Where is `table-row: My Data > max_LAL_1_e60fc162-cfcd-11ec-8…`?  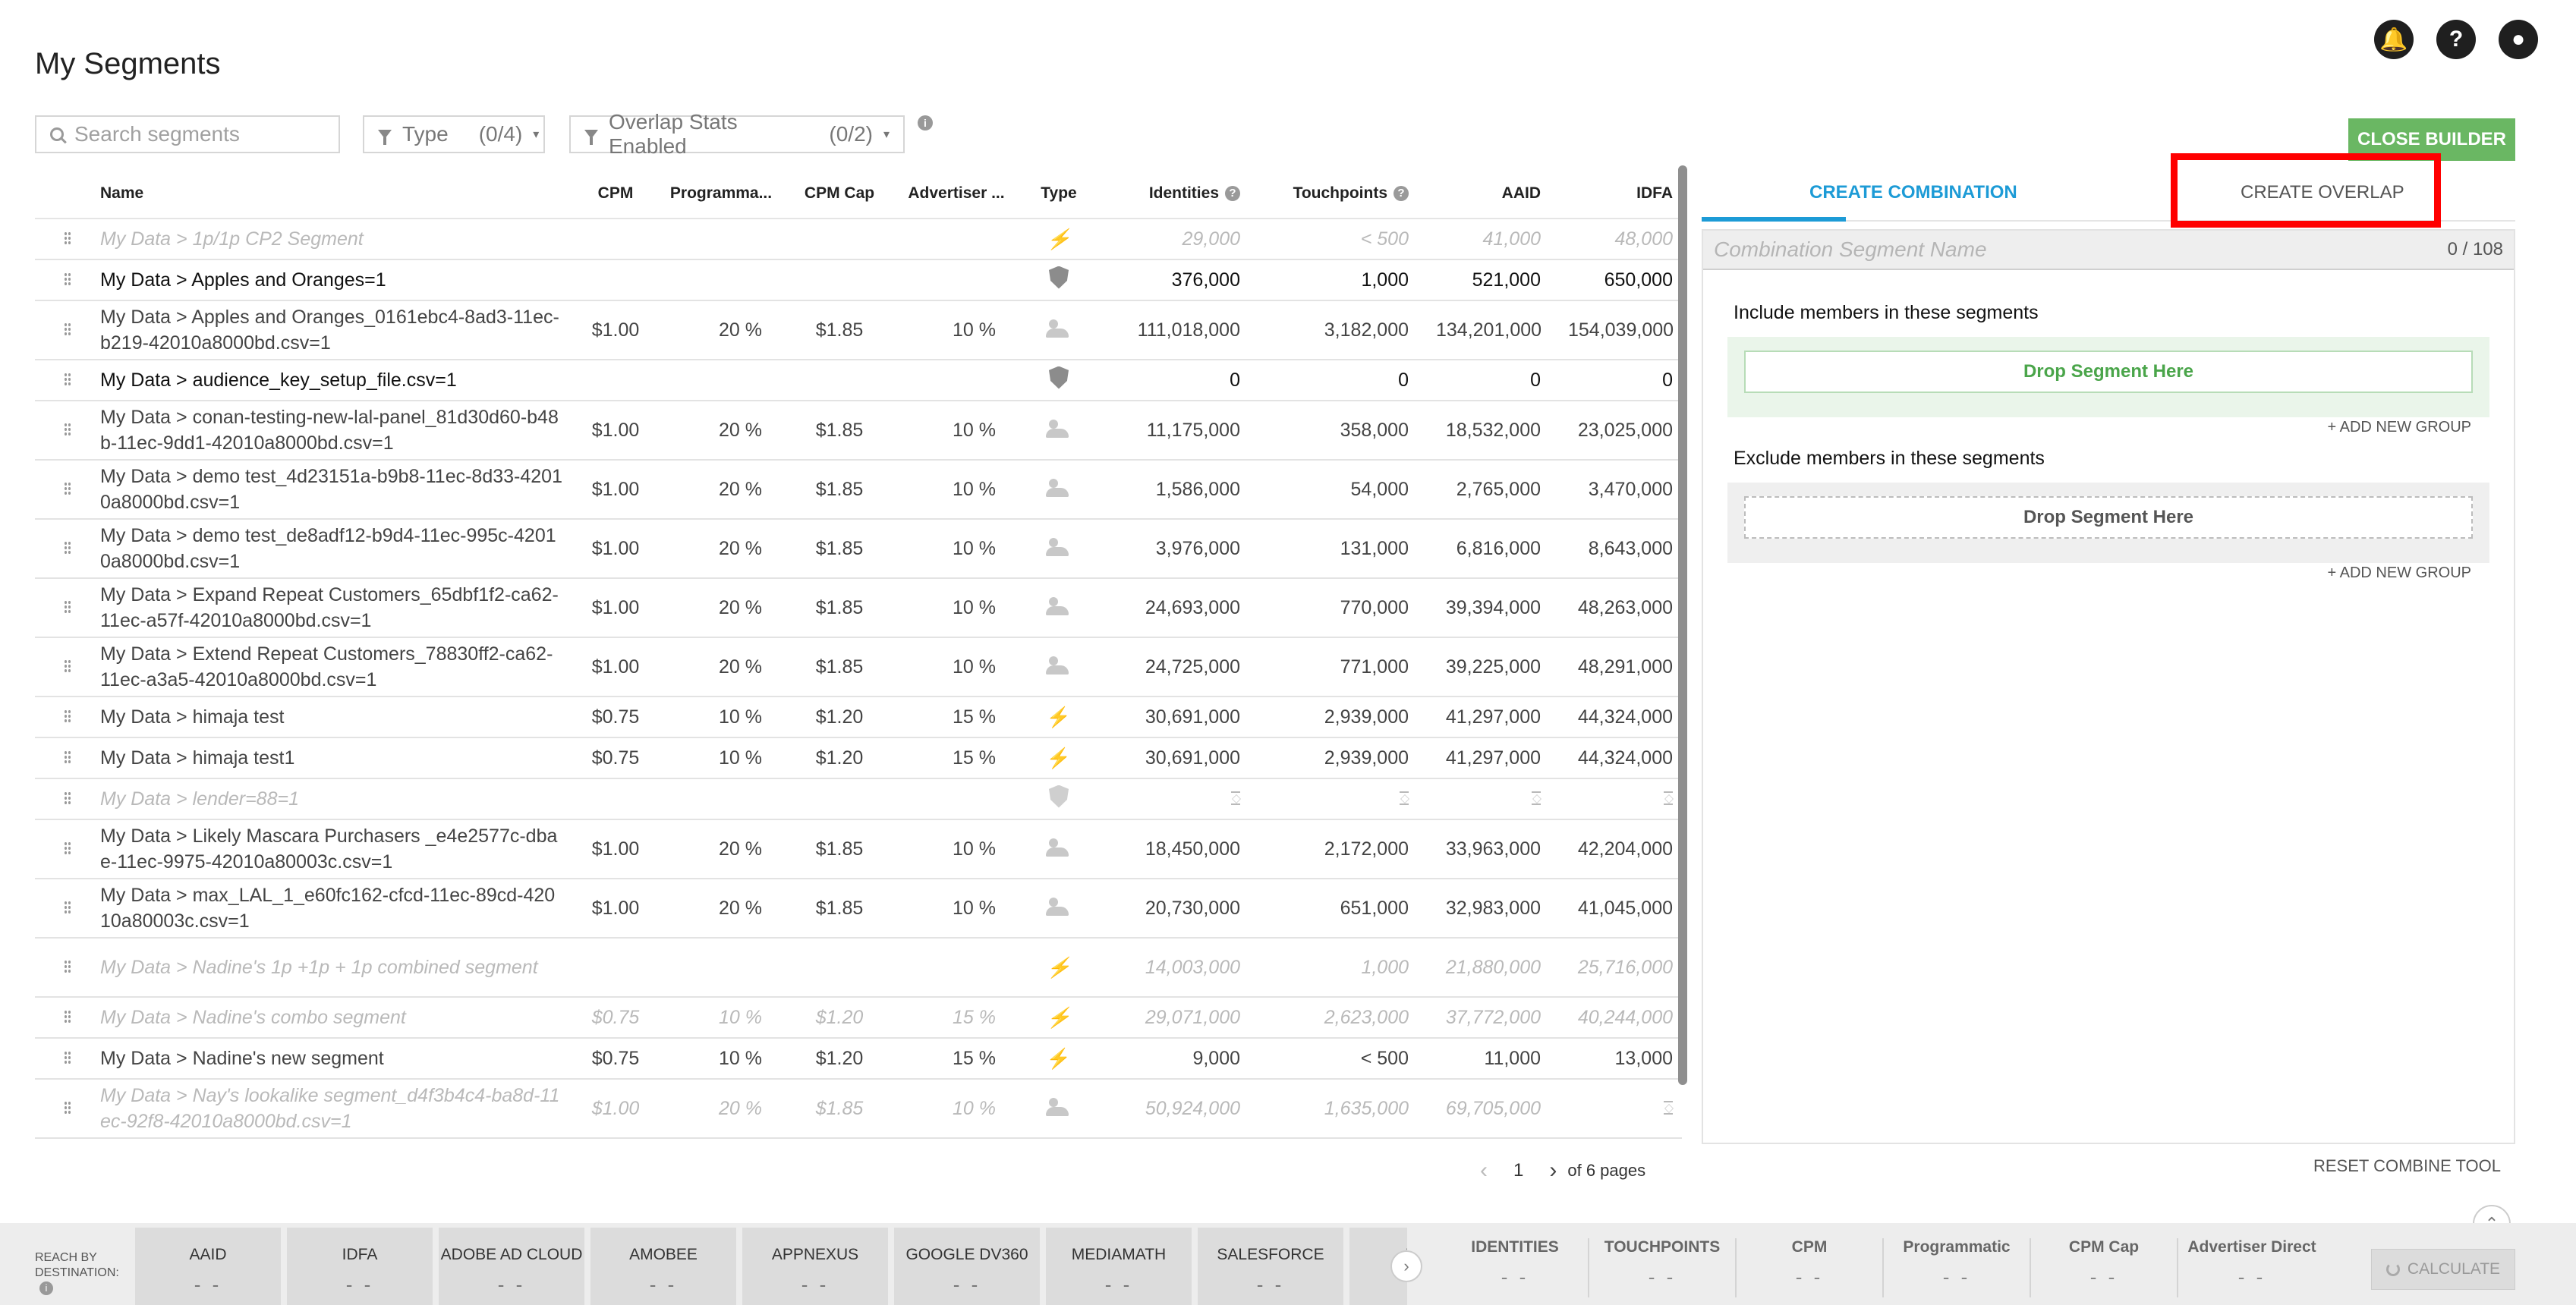
table-row: My Data > max_LAL_1_e60fc162-cfcd-11ec-8… is located at coordinates (858, 909).